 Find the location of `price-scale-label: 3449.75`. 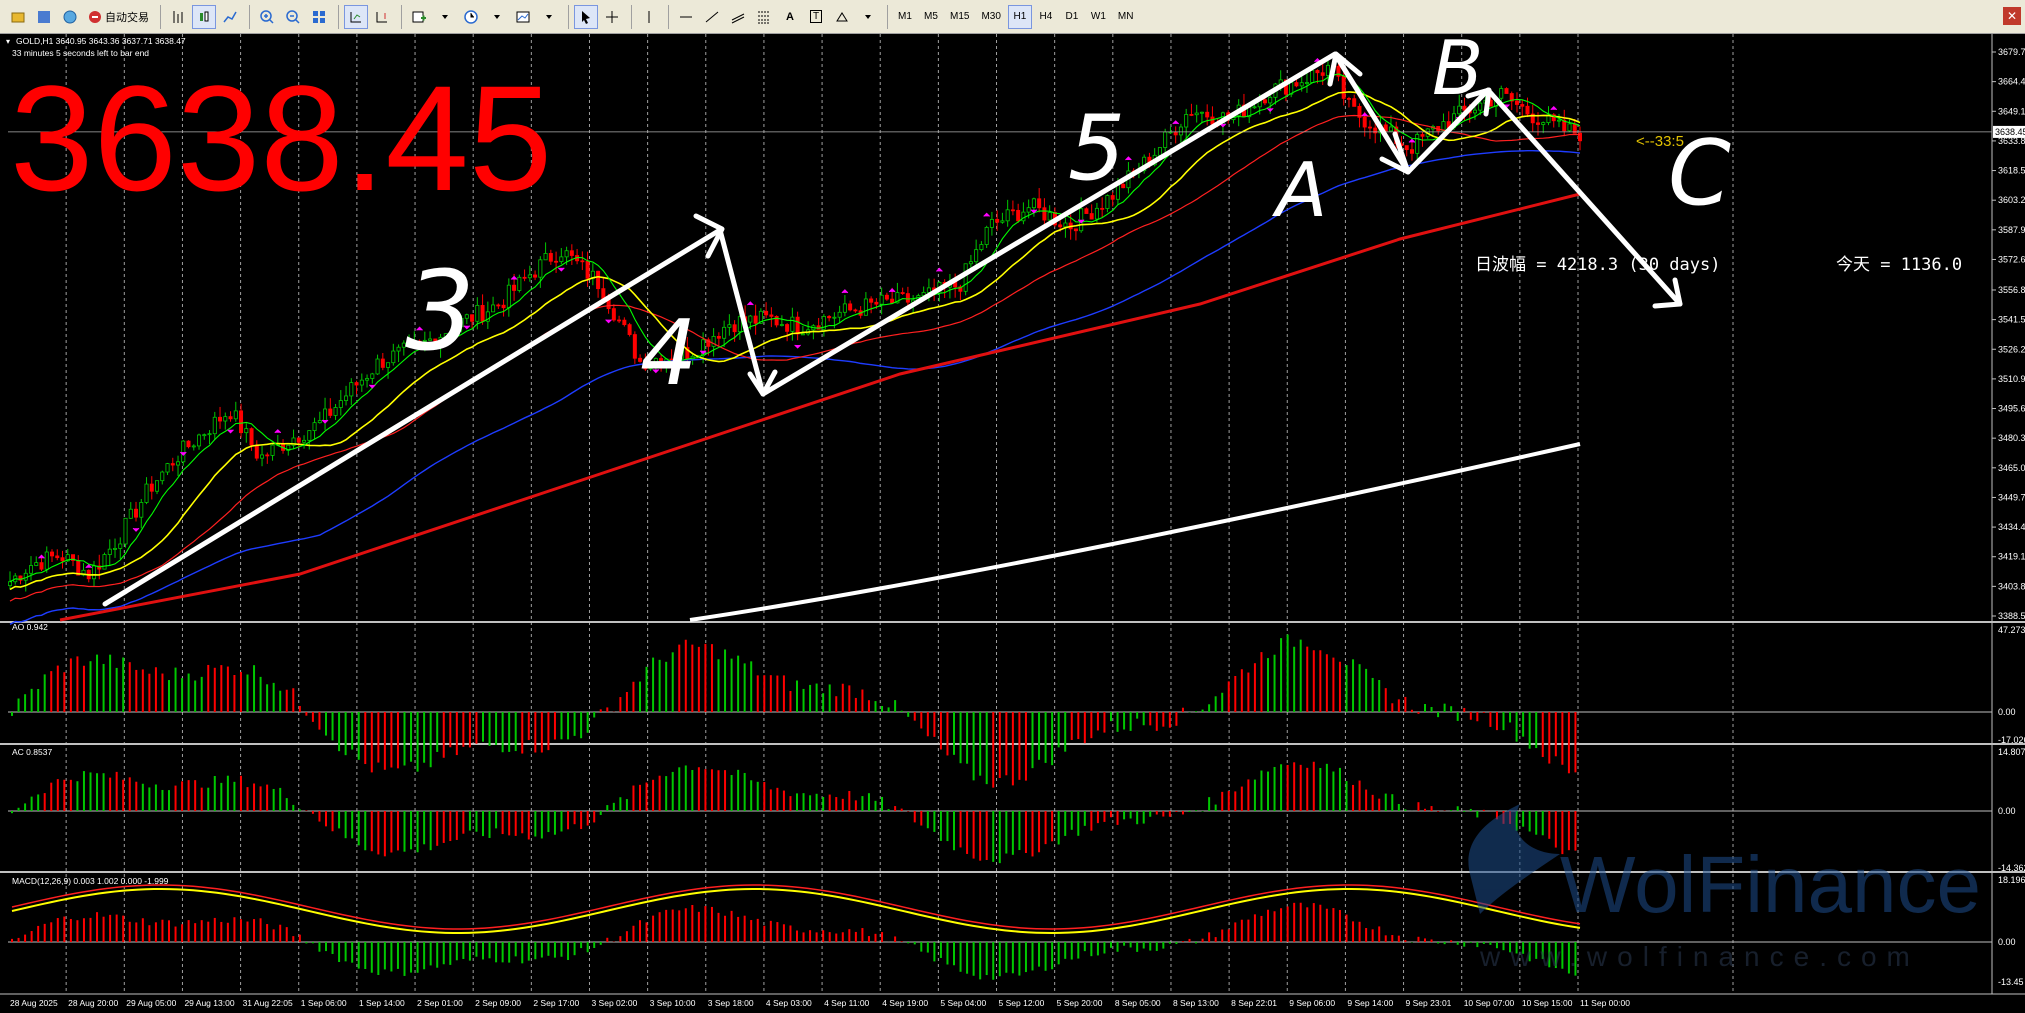

price-scale-label: 3449.75 is located at coordinates (2011, 497).